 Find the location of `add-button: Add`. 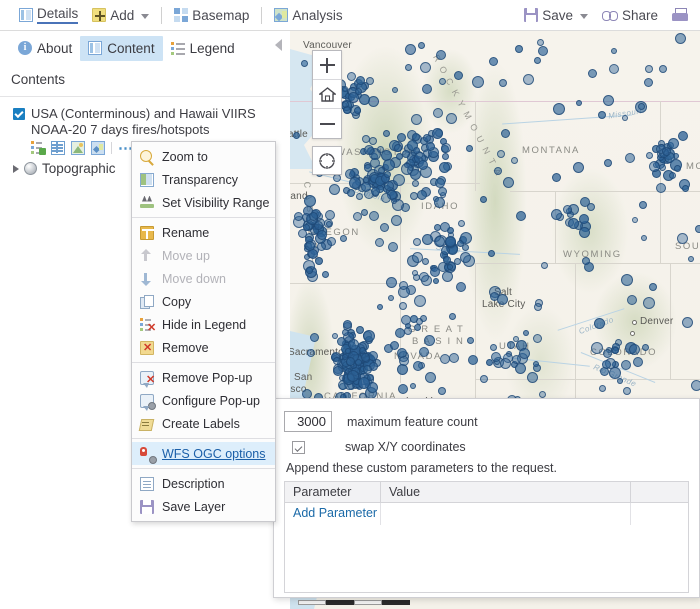

add-button: Add is located at coordinates (120, 15).